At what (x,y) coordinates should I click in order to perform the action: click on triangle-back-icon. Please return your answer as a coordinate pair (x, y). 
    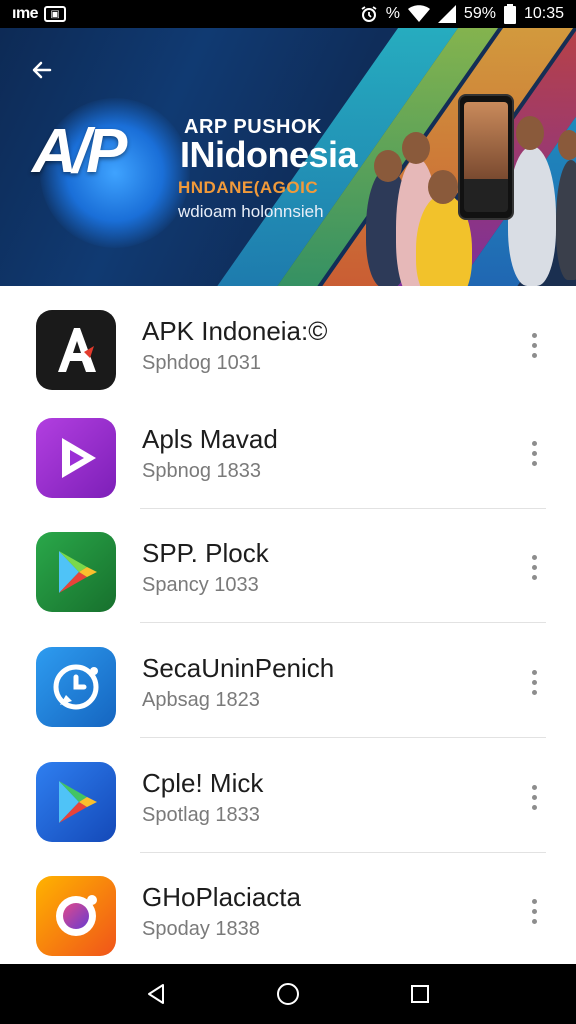
    Looking at the image, I should click on (156, 994).